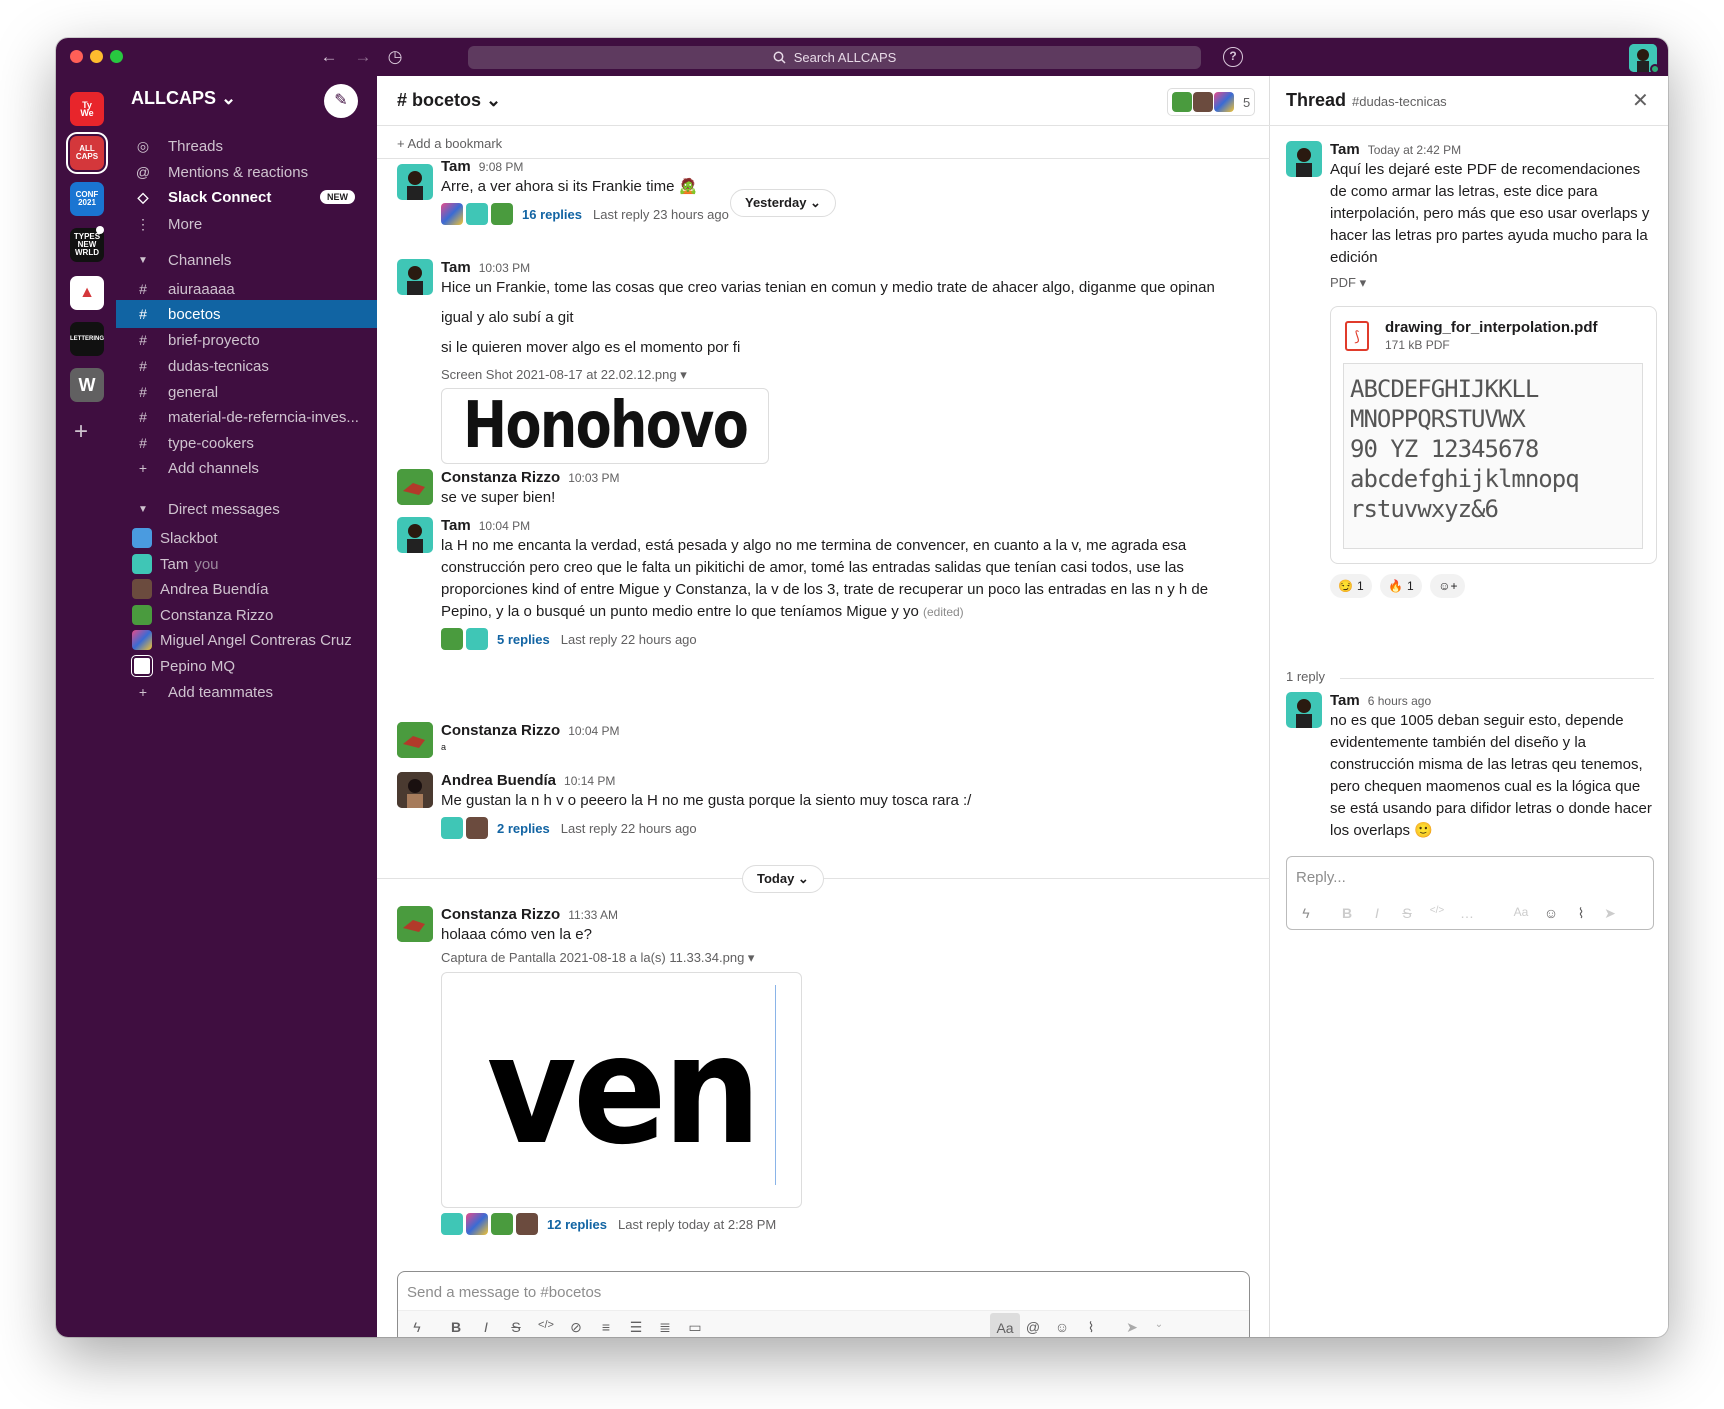 This screenshot has height=1409, width=1724. I want to click on workspace-conference: CONF 2021, so click(87, 199).